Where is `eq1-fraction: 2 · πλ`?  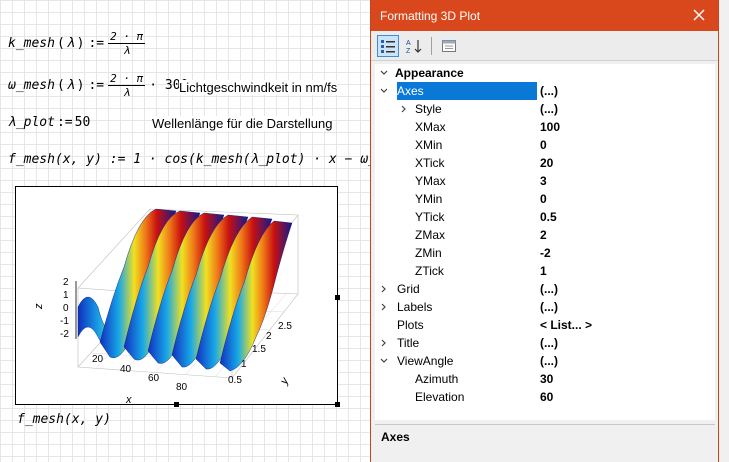
eq1-fraction: 2 · πλ is located at coordinates (127, 43).